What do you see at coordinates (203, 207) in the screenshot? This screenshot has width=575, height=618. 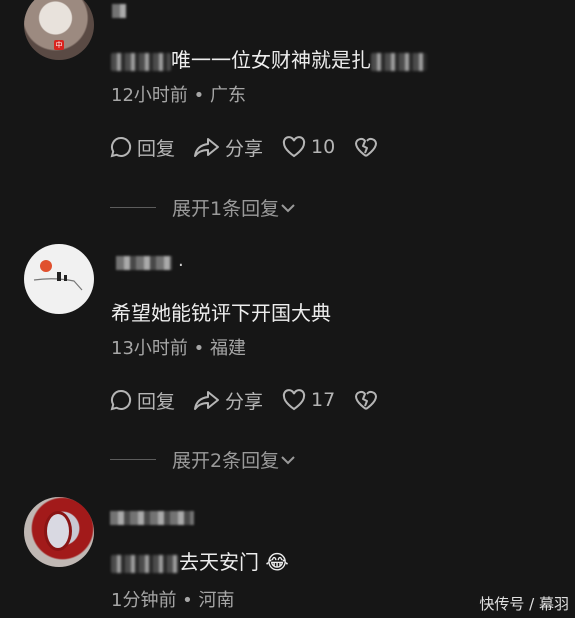 I see `expand-replies: 展开1条回复` at bounding box center [203, 207].